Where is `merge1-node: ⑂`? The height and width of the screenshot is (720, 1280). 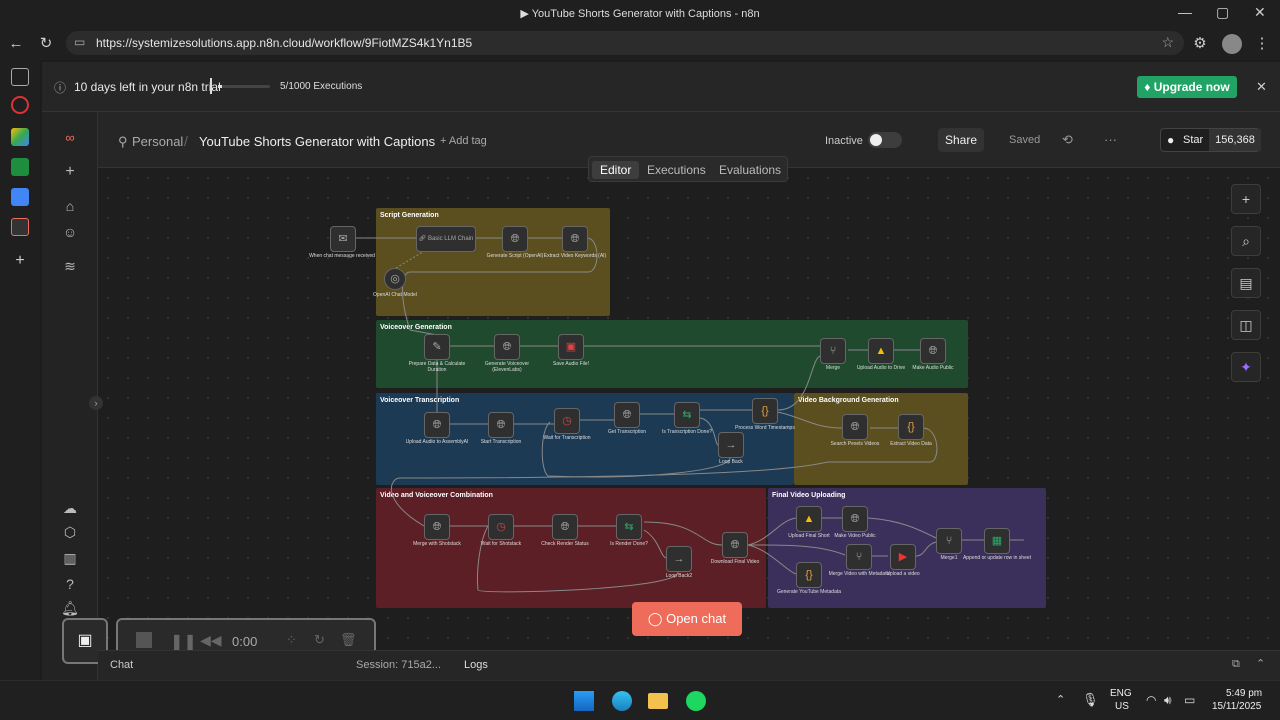
merge1-node: ⑂ is located at coordinates (949, 541).